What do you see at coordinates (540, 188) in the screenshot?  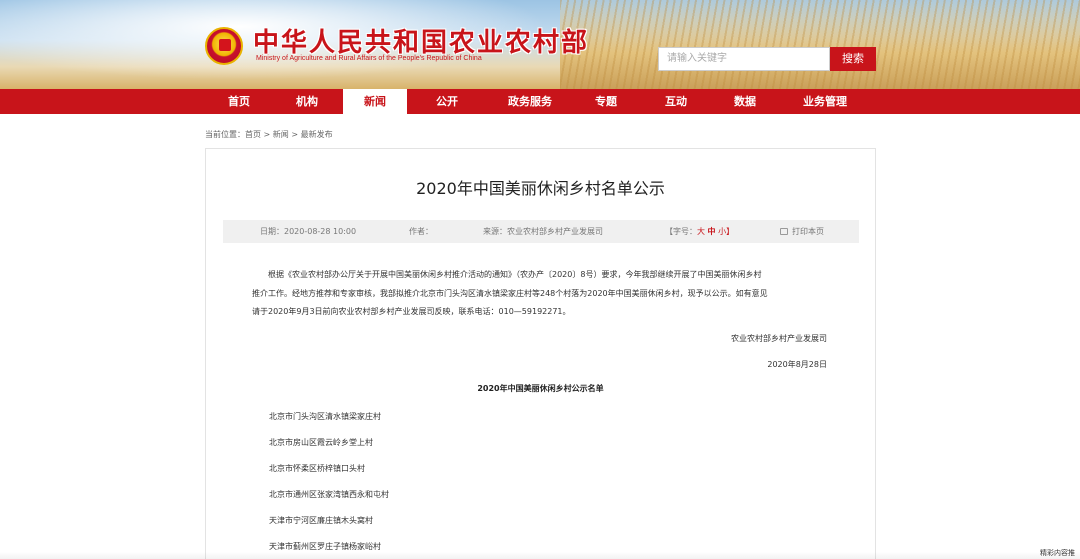 I see `article-title: 2020年中国美丽休闲乡村名单公示` at bounding box center [540, 188].